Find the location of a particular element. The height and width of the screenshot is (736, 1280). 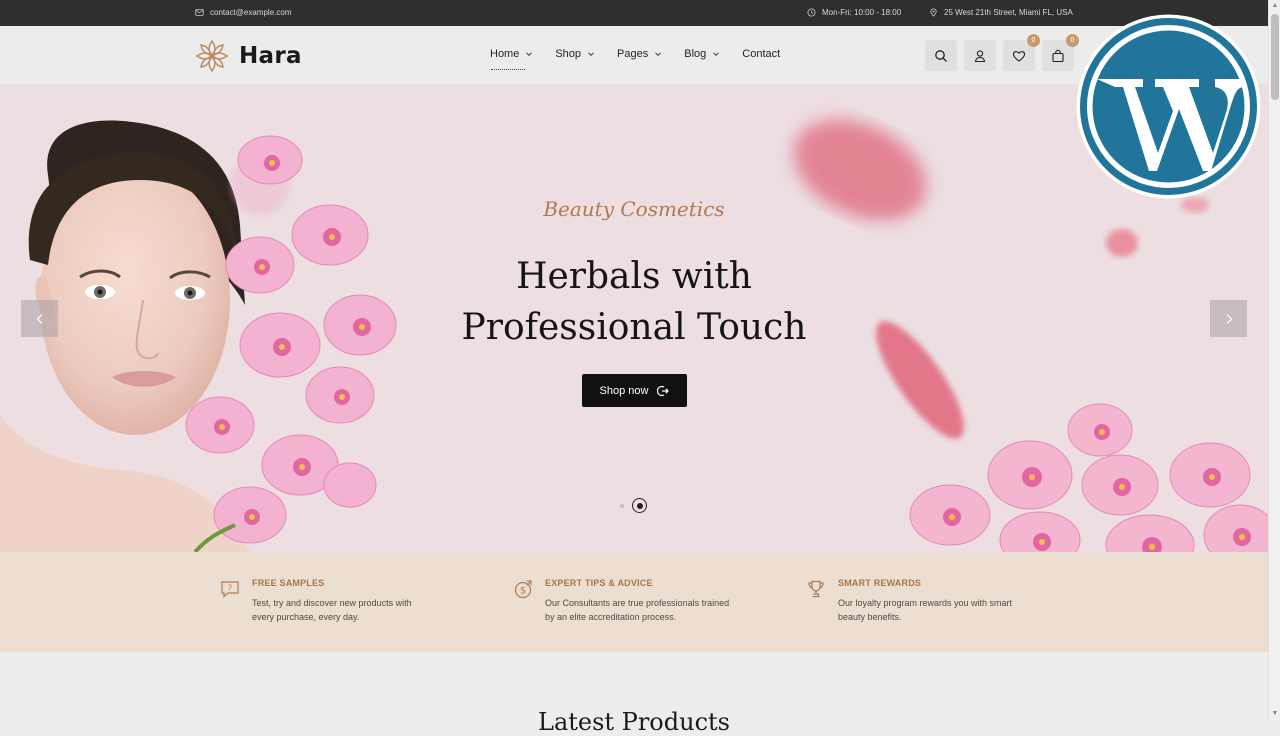

main-navigation: Home Shop Pages Blog Contact is located at coordinates (635, 59).